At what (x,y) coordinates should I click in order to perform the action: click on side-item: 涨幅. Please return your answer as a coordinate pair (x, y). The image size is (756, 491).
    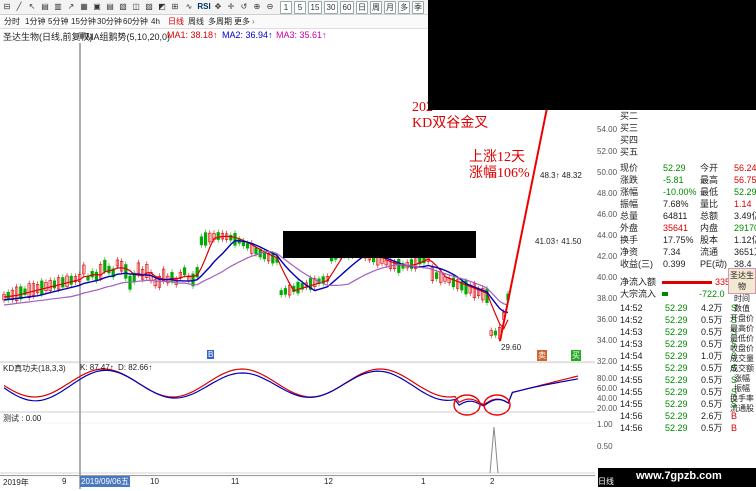
    Looking at the image, I should click on (742, 379).